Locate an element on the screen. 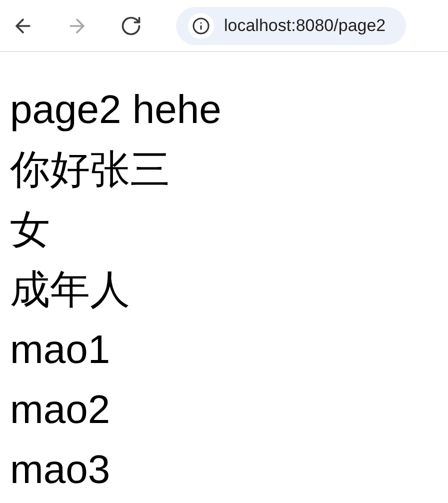 The image size is (448, 503). text-line: mao2 is located at coordinates (60, 410).